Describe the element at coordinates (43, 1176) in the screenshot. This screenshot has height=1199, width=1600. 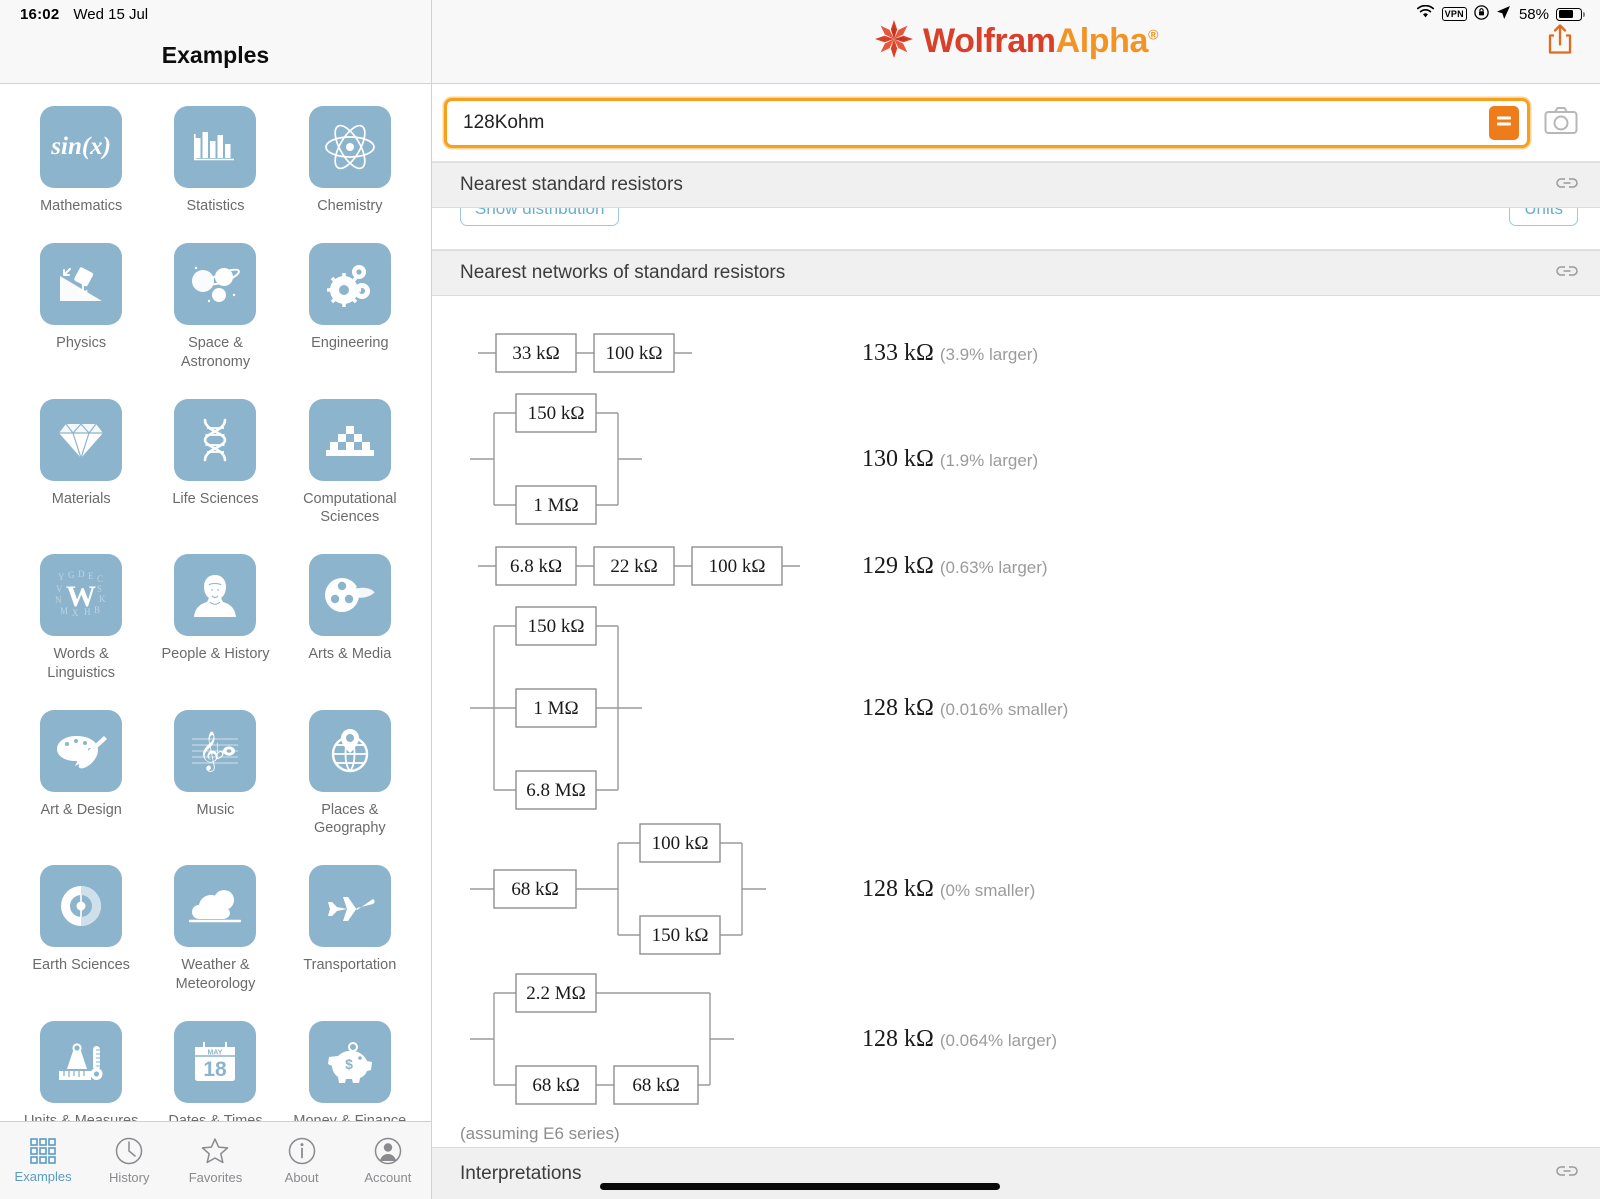
I see `tab-label: Examples` at that location.